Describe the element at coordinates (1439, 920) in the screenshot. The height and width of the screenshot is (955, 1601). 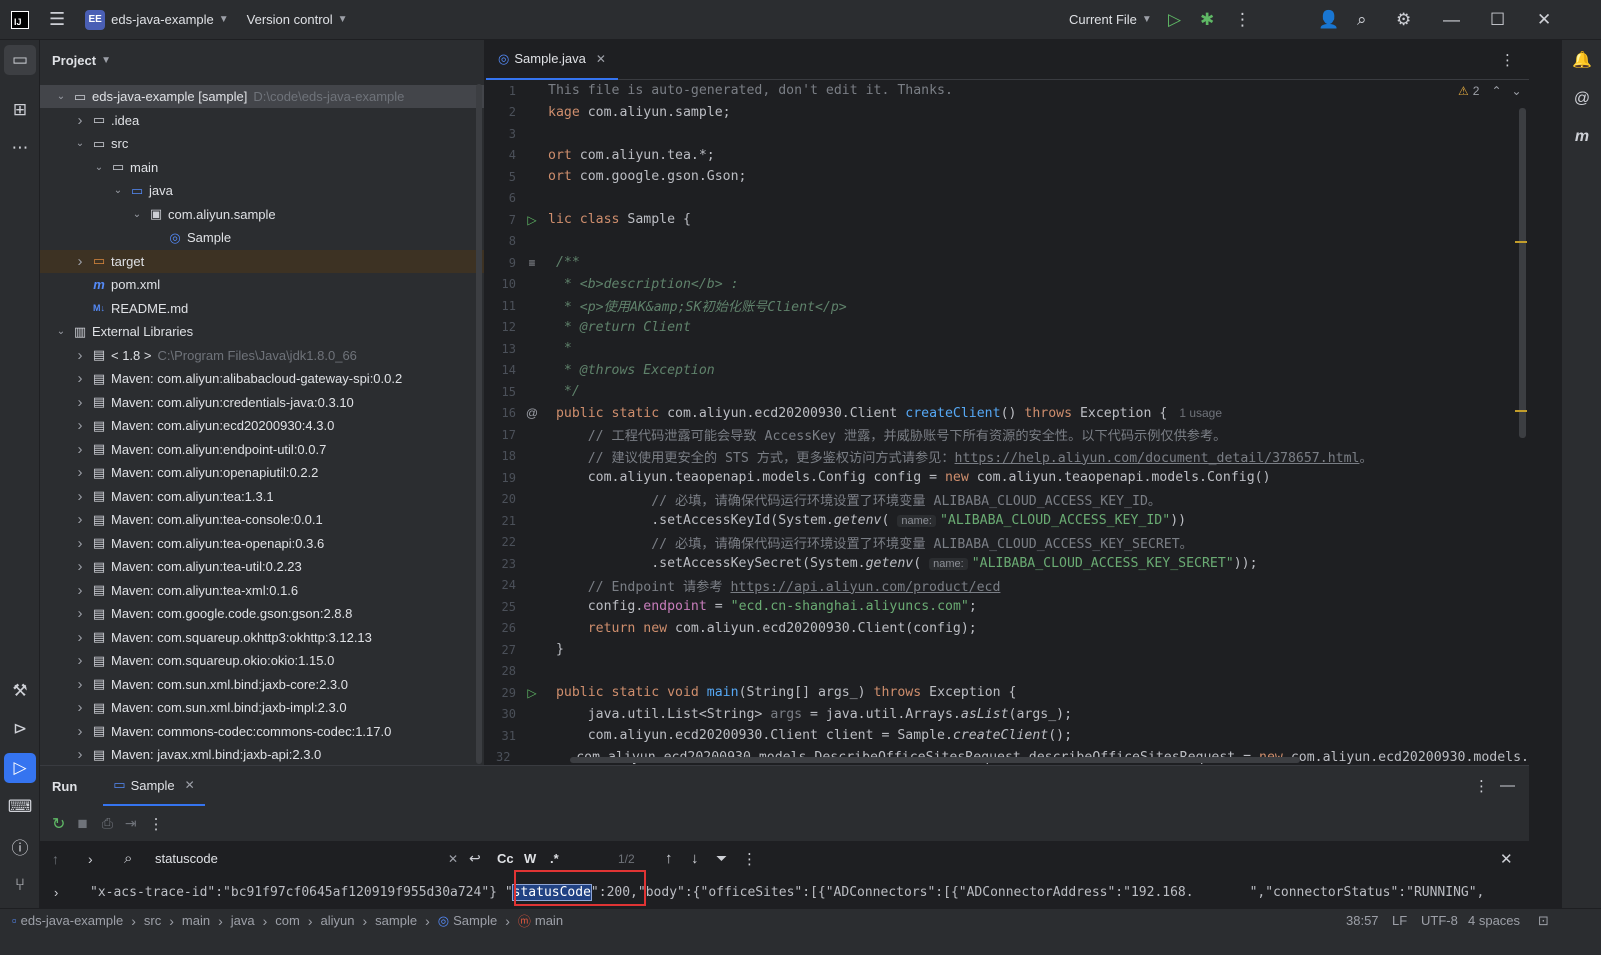
I see `file-encoding: UTF-8` at that location.